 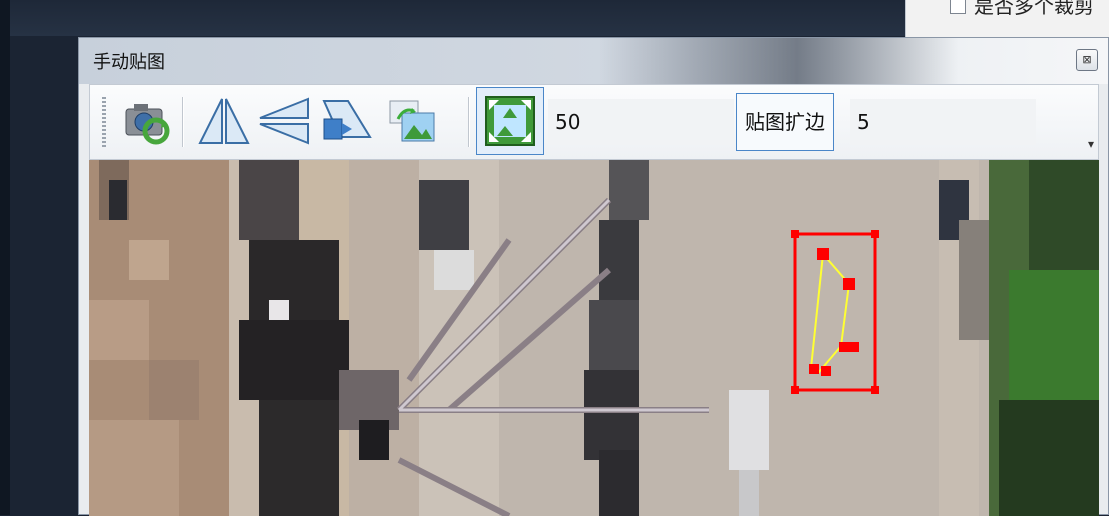 I want to click on flip-horizontal-icon, so click(x=224, y=121).